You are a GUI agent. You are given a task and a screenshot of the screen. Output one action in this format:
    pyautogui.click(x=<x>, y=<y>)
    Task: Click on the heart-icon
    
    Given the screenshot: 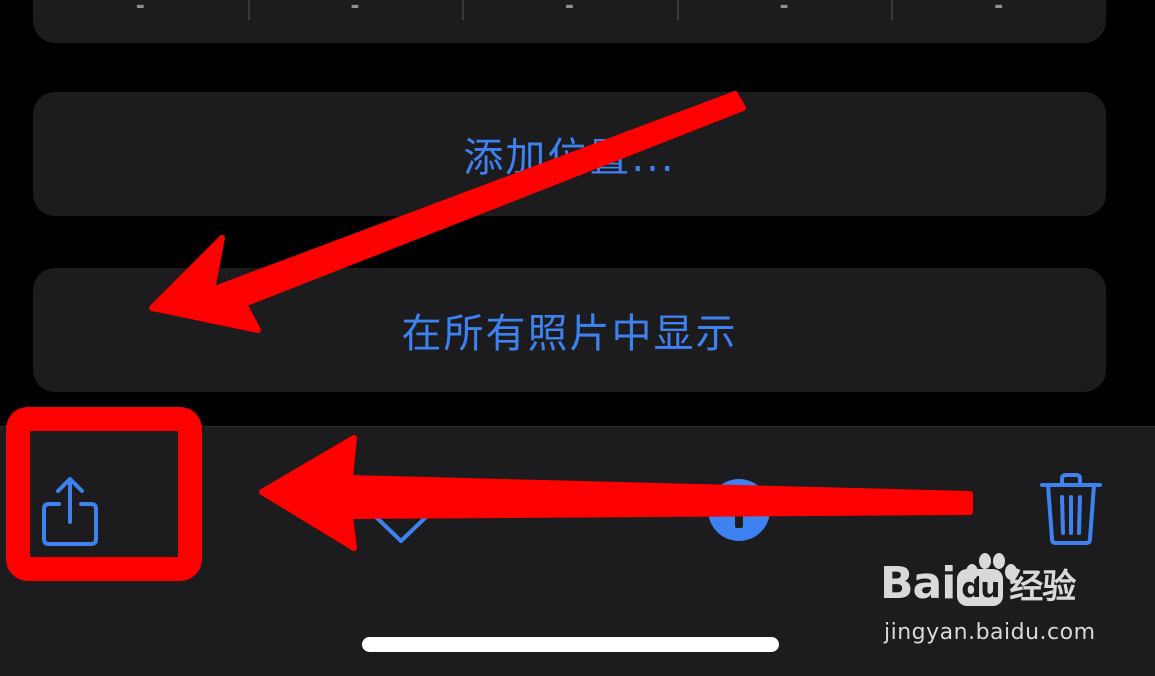 What is the action you would take?
    pyautogui.click(x=401, y=517)
    